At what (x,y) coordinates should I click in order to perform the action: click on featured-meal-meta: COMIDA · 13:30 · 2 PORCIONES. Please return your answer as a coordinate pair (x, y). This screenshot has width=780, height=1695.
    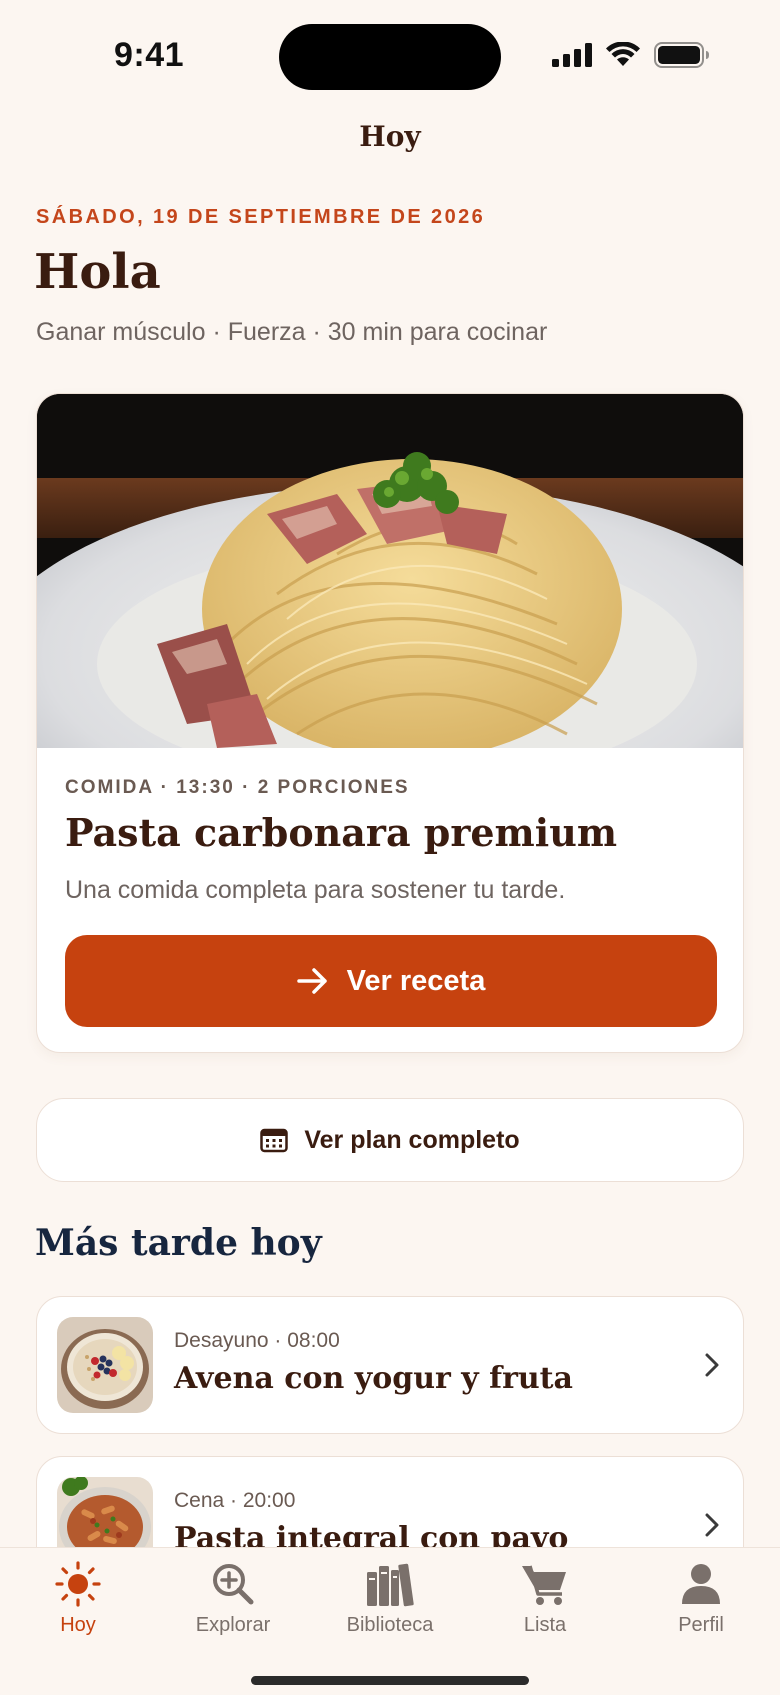
    Looking at the image, I should click on (237, 787).